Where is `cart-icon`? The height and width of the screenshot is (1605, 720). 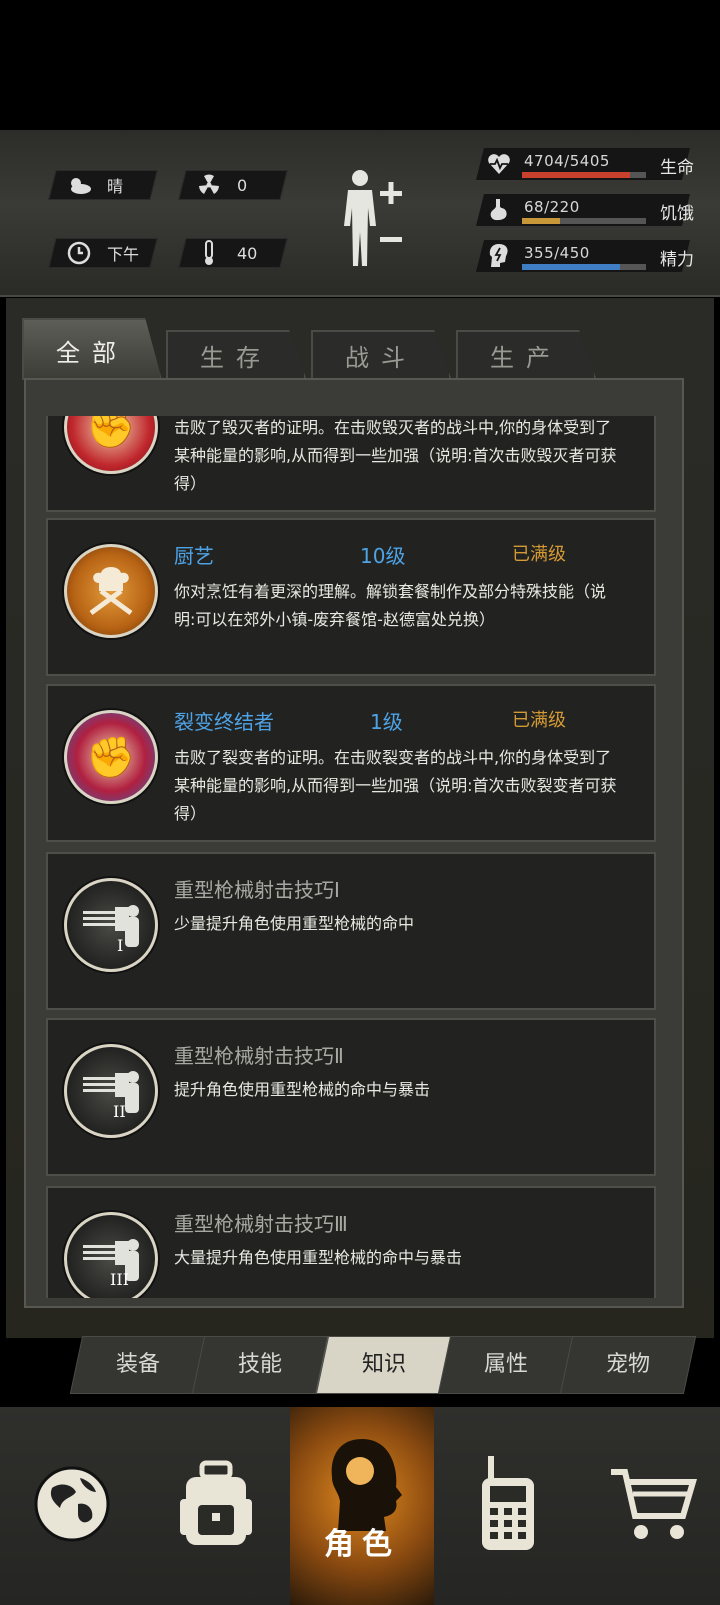 cart-icon is located at coordinates (652, 1506).